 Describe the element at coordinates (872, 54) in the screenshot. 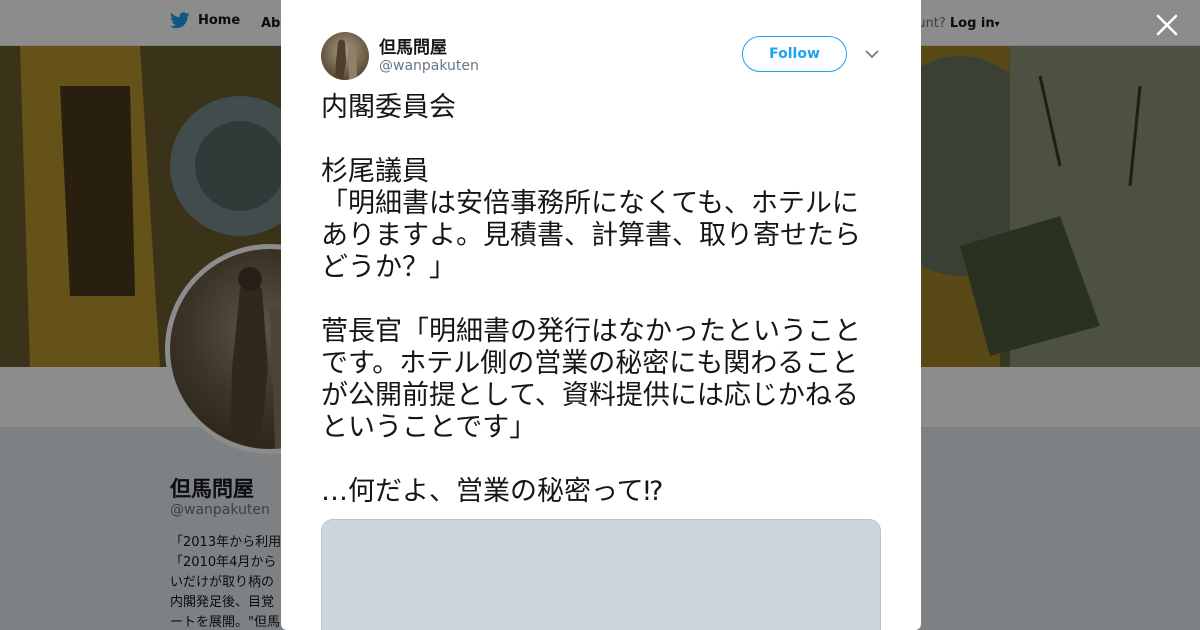

I see `chevron-down-icon` at that location.